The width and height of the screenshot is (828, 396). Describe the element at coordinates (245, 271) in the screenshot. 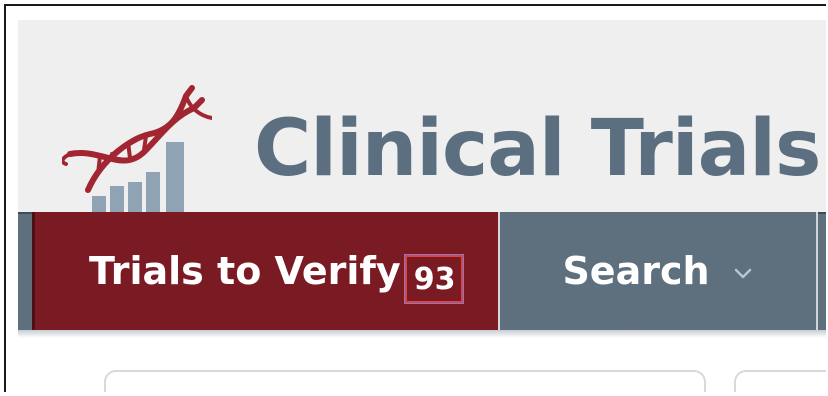

I see `tab-trials-to-verify-label: Trials to Verify` at that location.